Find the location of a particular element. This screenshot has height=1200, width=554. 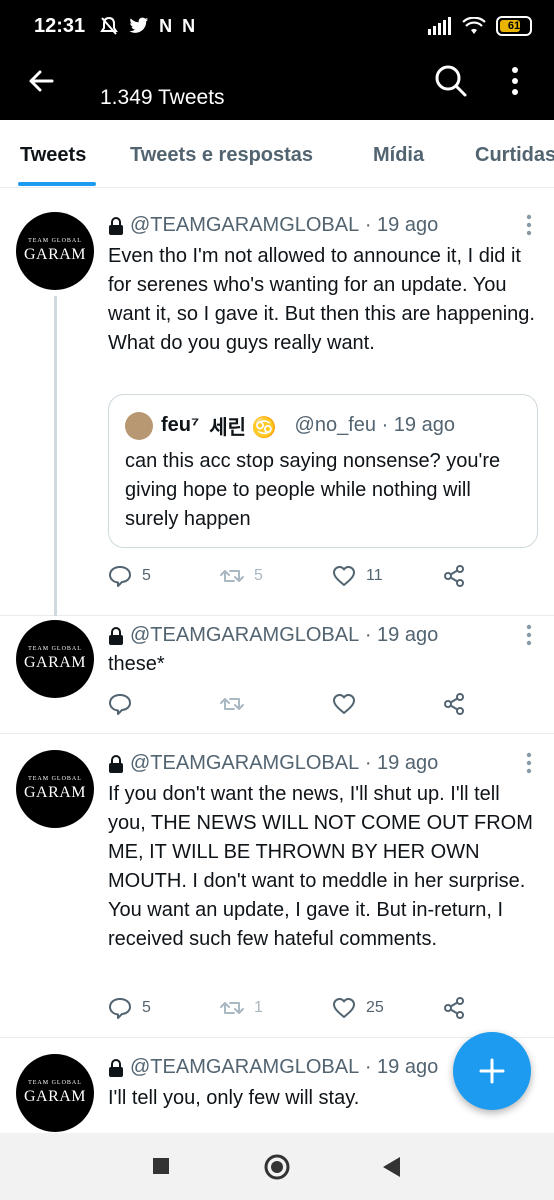

profile-tabs: Tweets Tweets e respostas Mídia Curtidas is located at coordinates (277, 154).